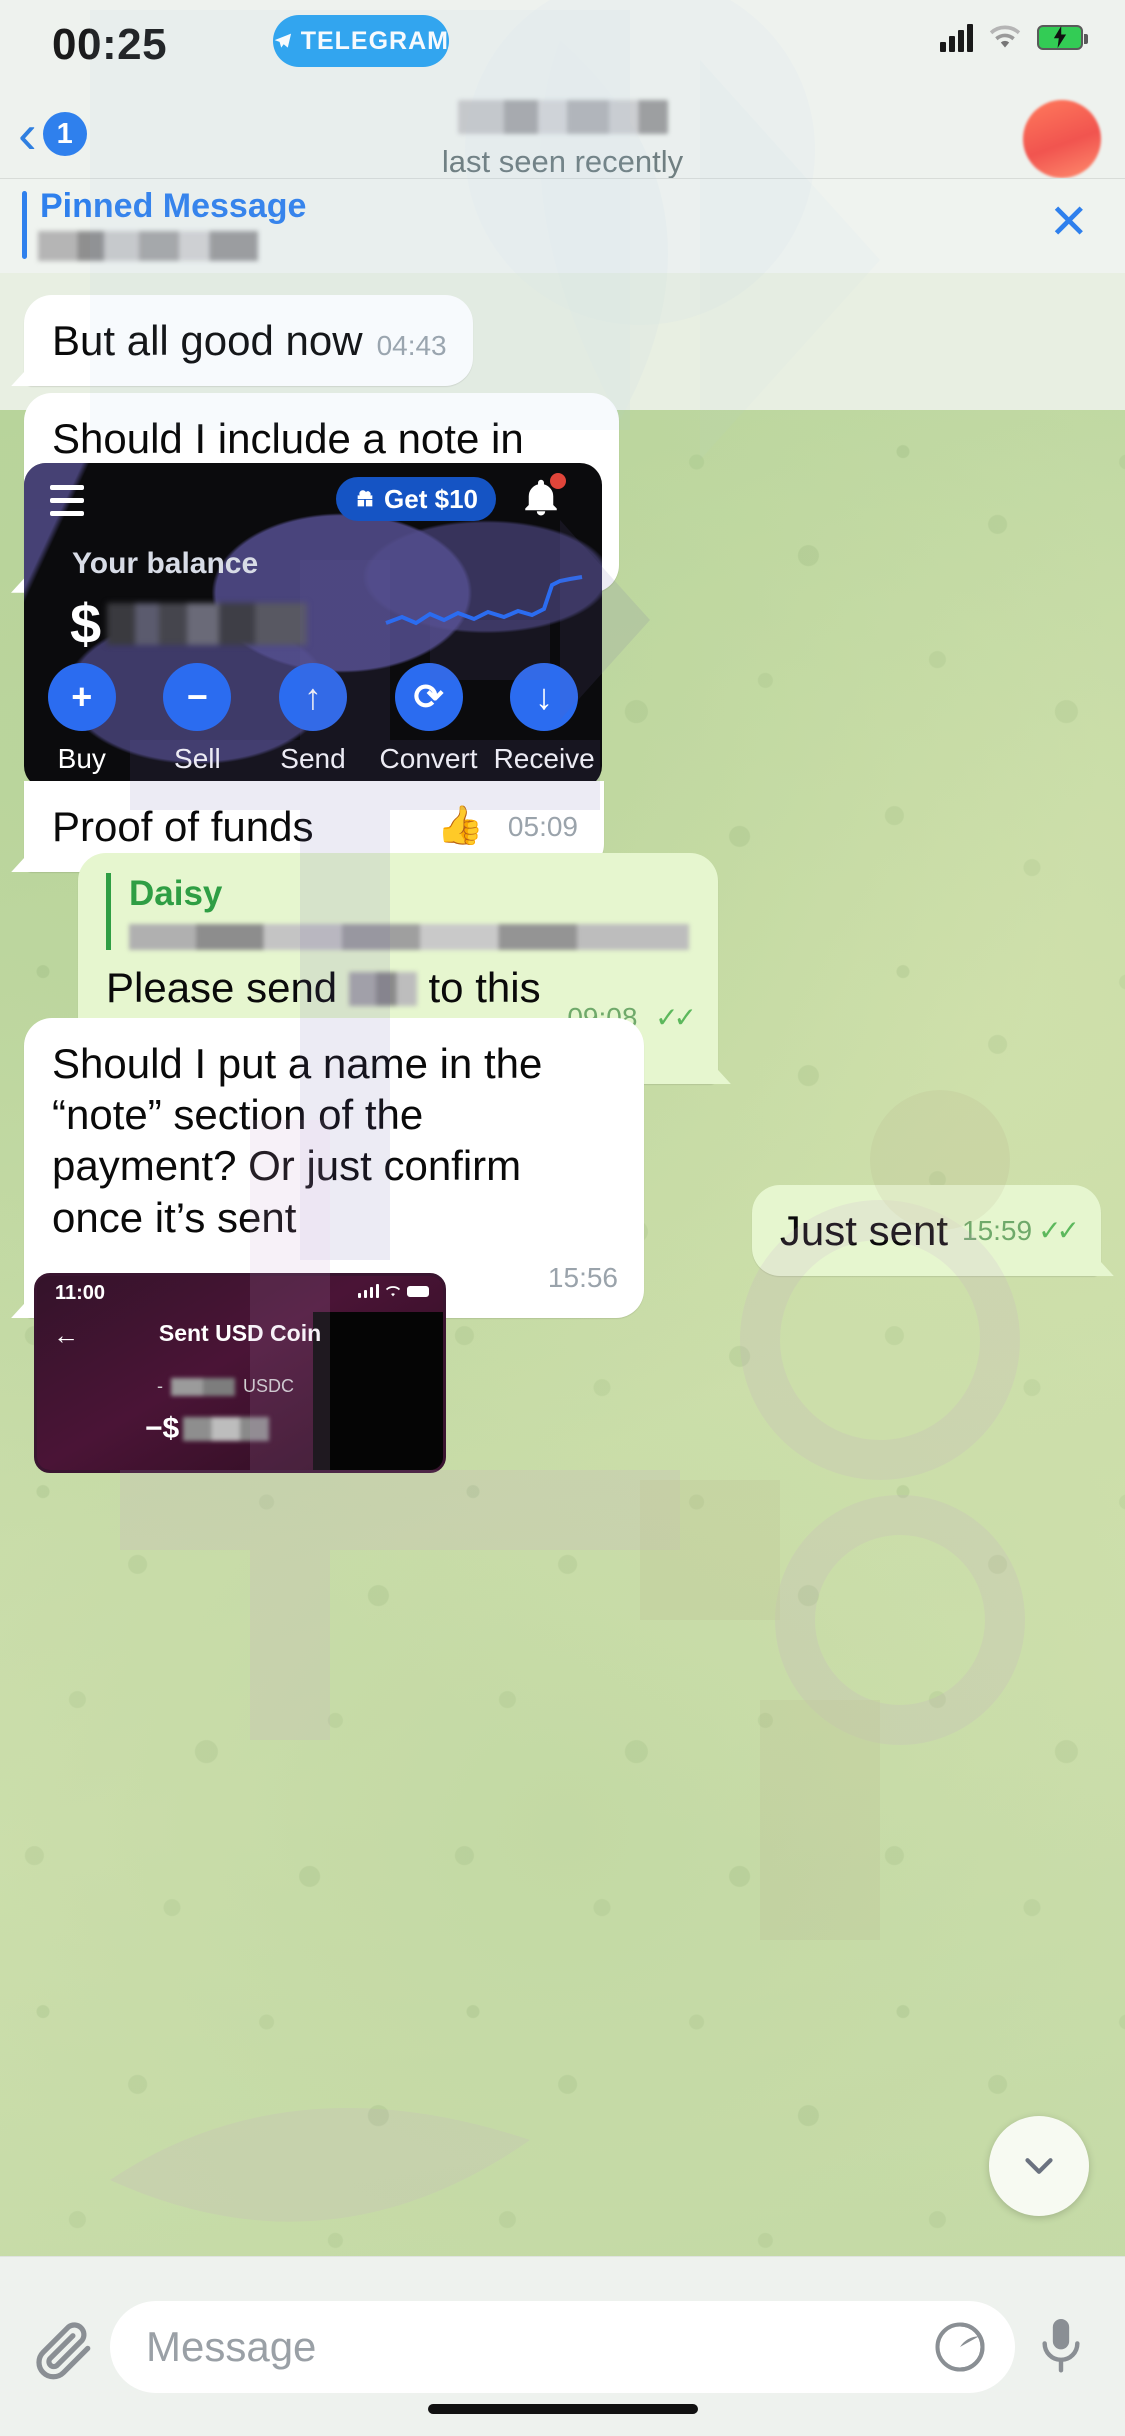 The width and height of the screenshot is (1125, 2436). I want to click on message-input-wrapper, so click(562, 2346).